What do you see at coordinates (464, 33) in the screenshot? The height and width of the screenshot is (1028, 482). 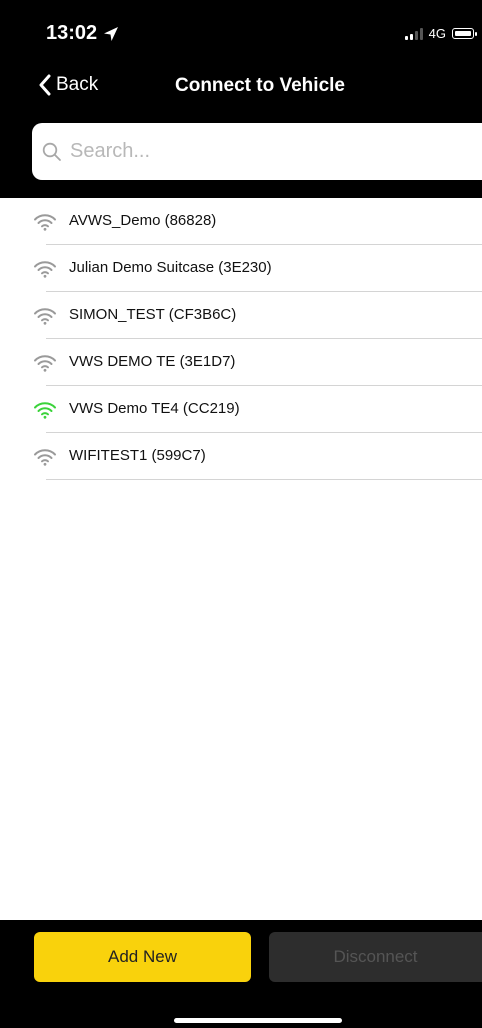 I see `battery-icon` at bounding box center [464, 33].